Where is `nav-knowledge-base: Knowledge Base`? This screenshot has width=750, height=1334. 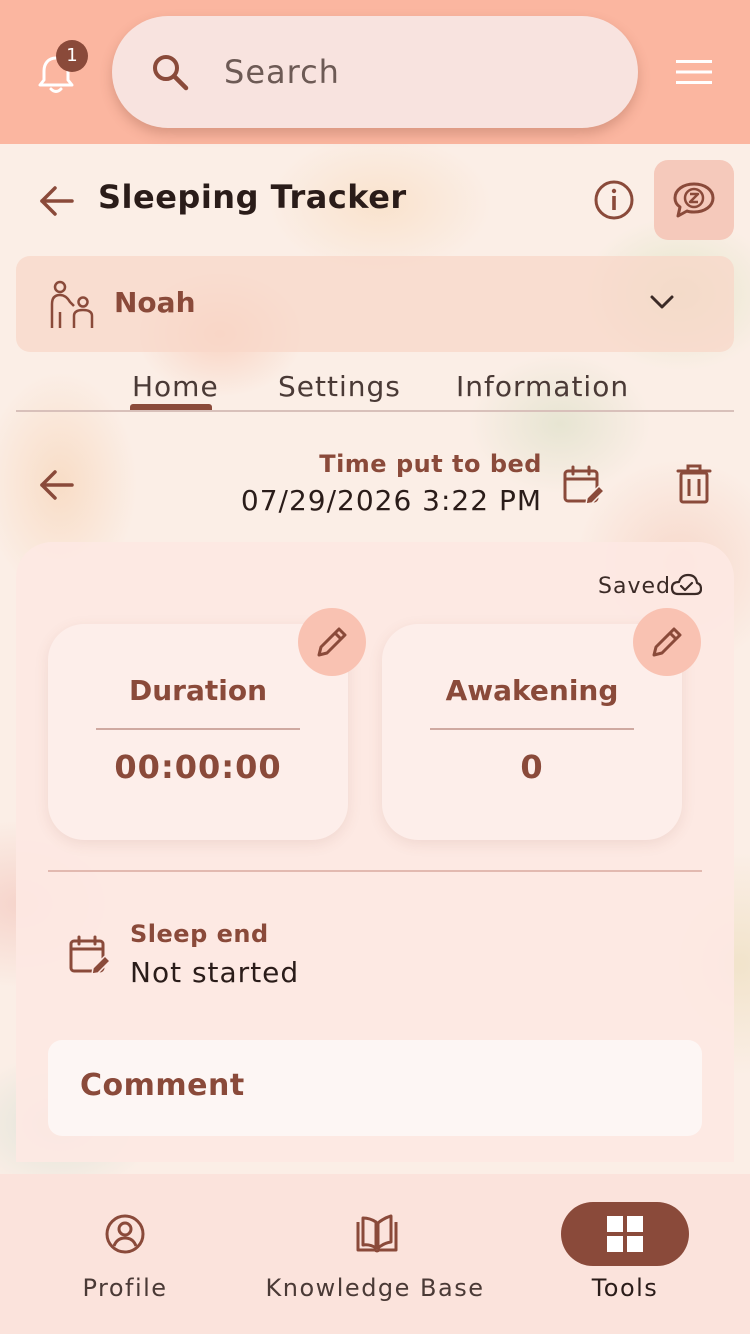 nav-knowledge-base: Knowledge Base is located at coordinates (375, 1254).